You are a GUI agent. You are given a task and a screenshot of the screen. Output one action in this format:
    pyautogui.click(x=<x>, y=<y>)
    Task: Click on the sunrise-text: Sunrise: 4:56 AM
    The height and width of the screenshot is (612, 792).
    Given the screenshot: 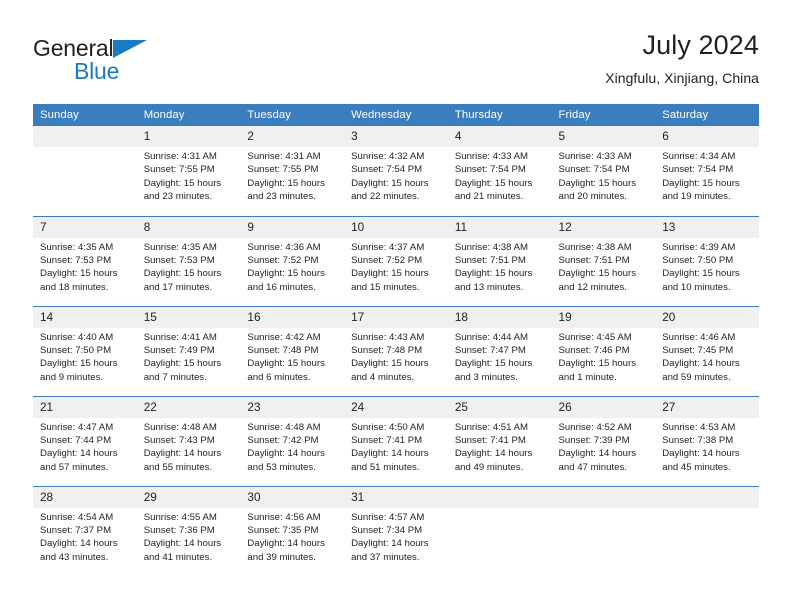 What is the action you would take?
    pyautogui.click(x=284, y=517)
    